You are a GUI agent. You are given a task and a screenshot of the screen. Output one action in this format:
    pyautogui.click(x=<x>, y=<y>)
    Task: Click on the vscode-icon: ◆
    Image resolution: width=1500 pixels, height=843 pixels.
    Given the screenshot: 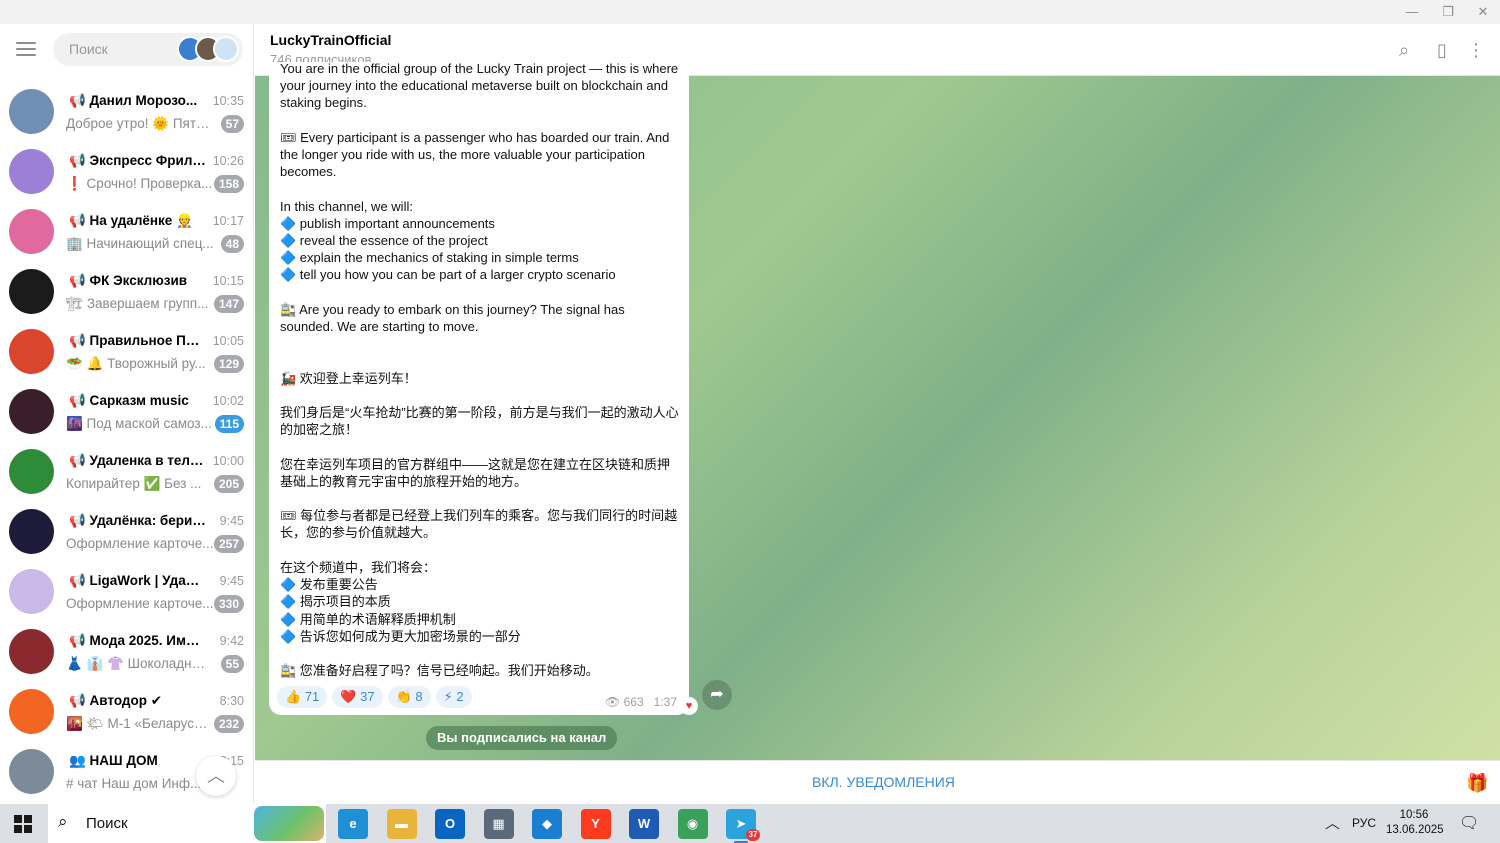 What is the action you would take?
    pyautogui.click(x=547, y=823)
    